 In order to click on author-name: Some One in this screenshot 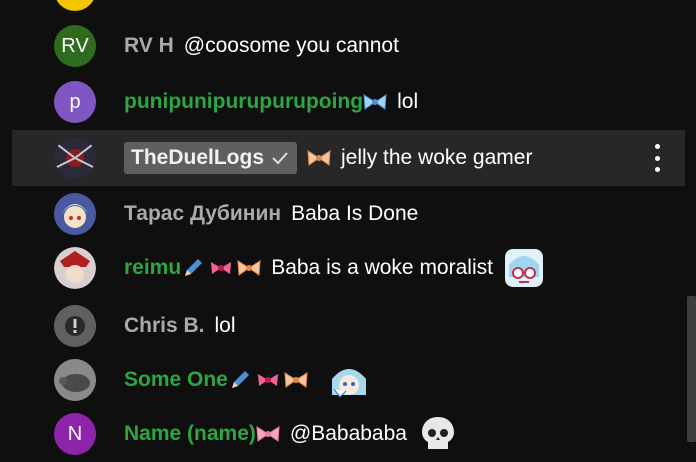, I will do `click(176, 380)`.